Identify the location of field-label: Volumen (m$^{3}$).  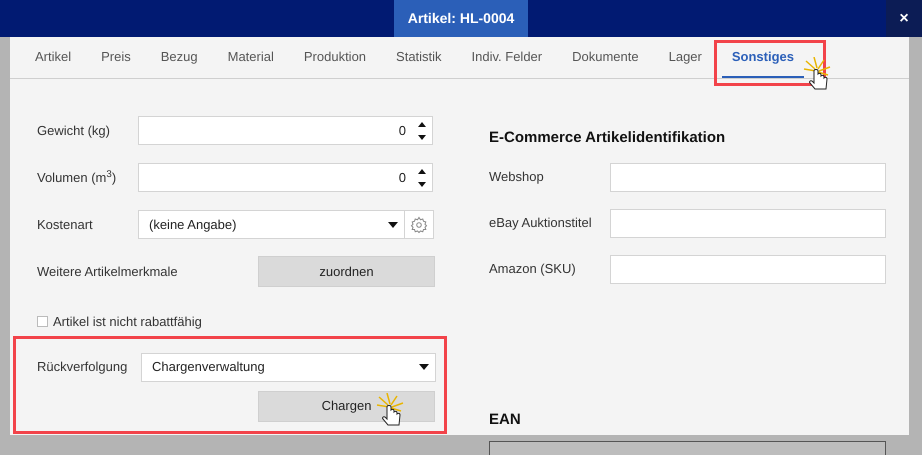
(77, 177).